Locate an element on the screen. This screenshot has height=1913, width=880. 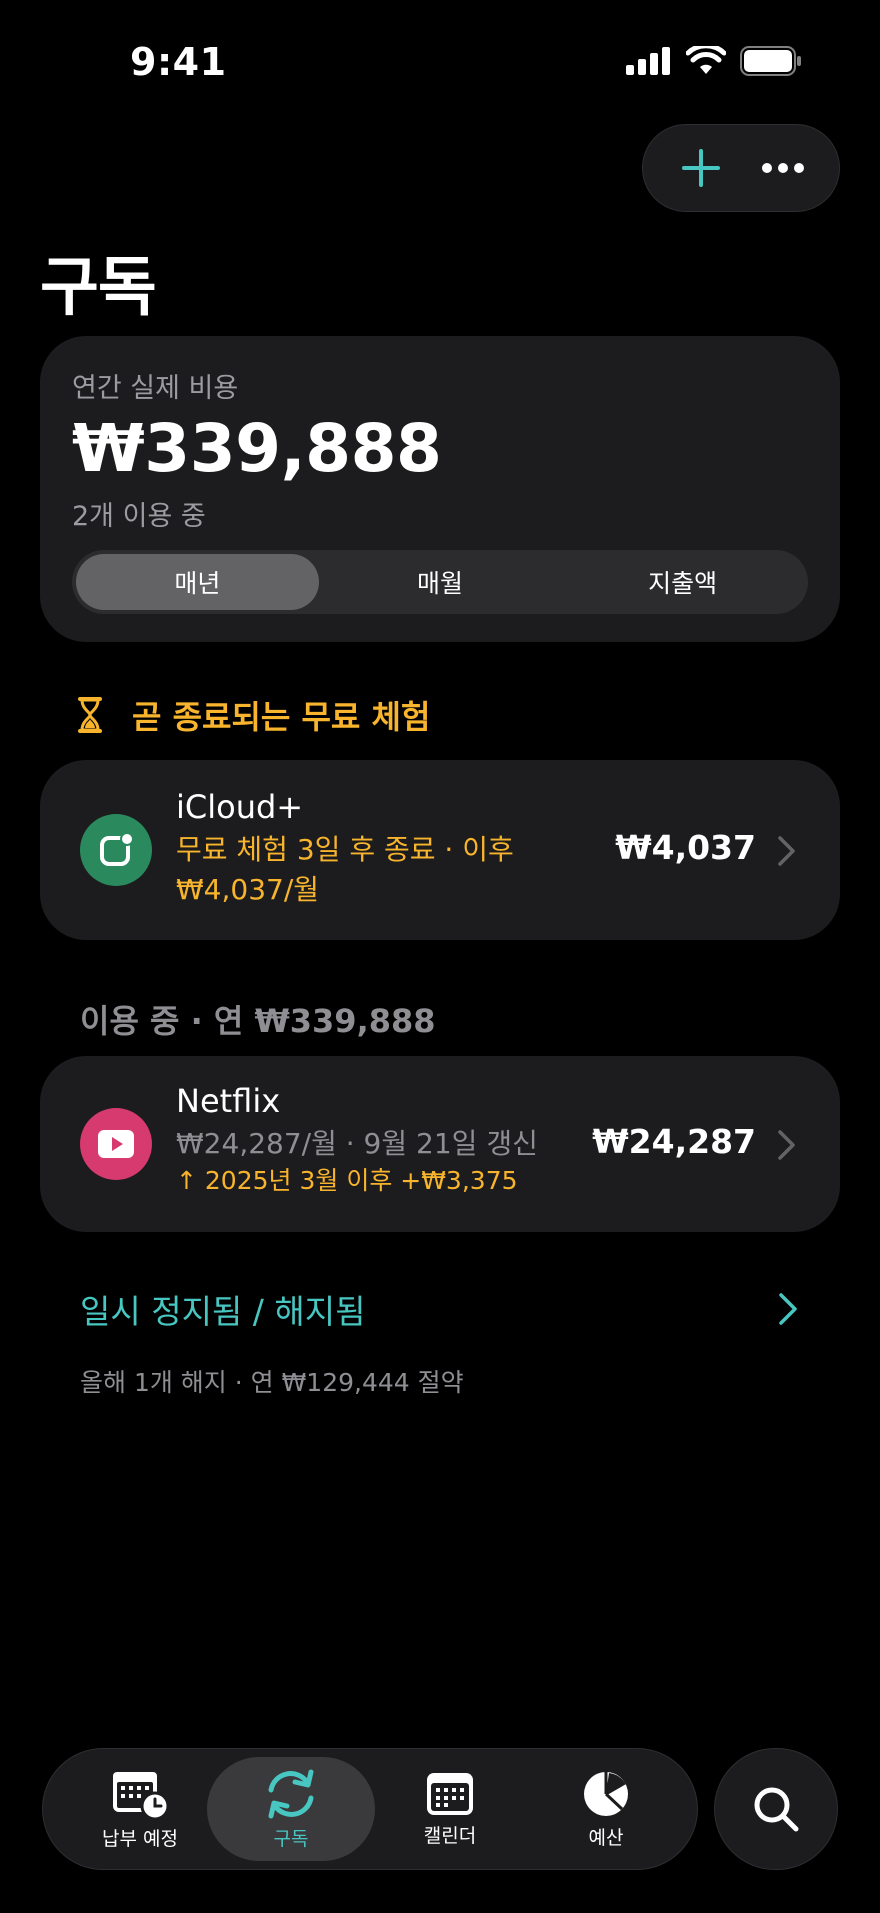
play-icon is located at coordinates (116, 1144).